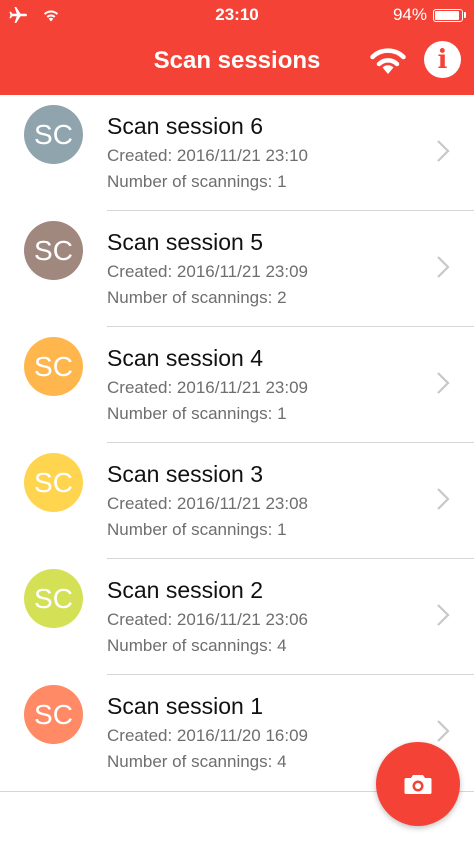 The width and height of the screenshot is (474, 841). I want to click on app-header: 23:10 94% Scan sessions i, so click(237, 47).